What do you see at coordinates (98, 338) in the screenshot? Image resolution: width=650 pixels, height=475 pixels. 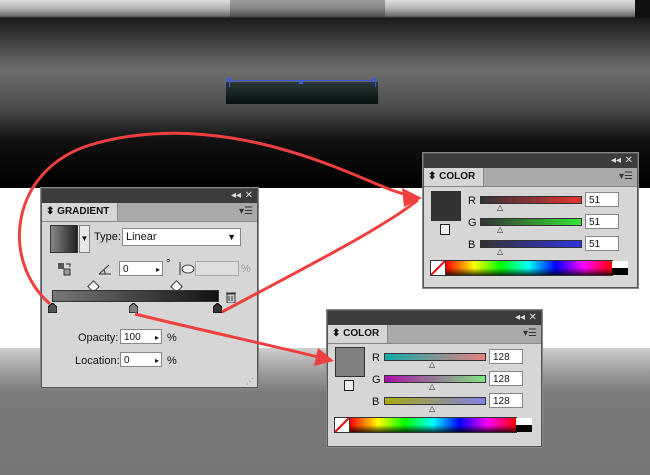 I see `opacity-label: Opacity:` at bounding box center [98, 338].